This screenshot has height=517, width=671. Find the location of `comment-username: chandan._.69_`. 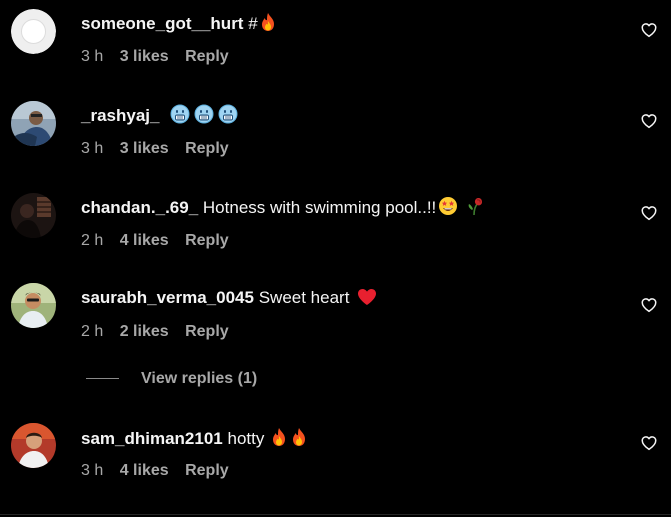

comment-username: chandan._.69_ is located at coordinates (139, 207).